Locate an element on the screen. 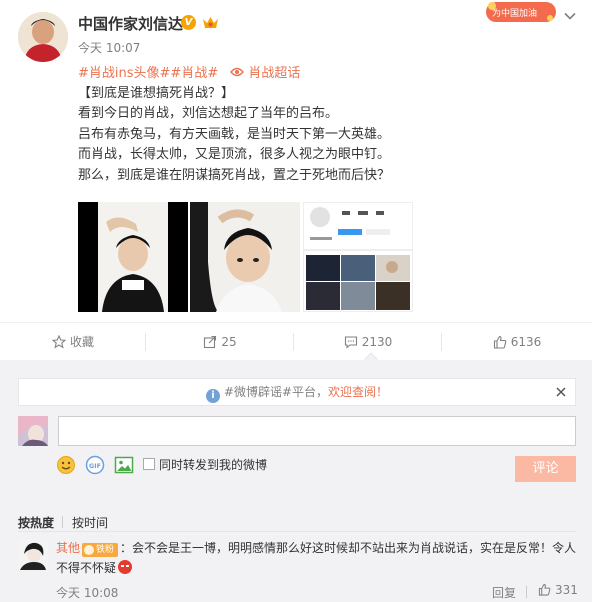 Image resolution: width=592 pixels, height=602 pixels. commenter-avatar is located at coordinates (33, 555).